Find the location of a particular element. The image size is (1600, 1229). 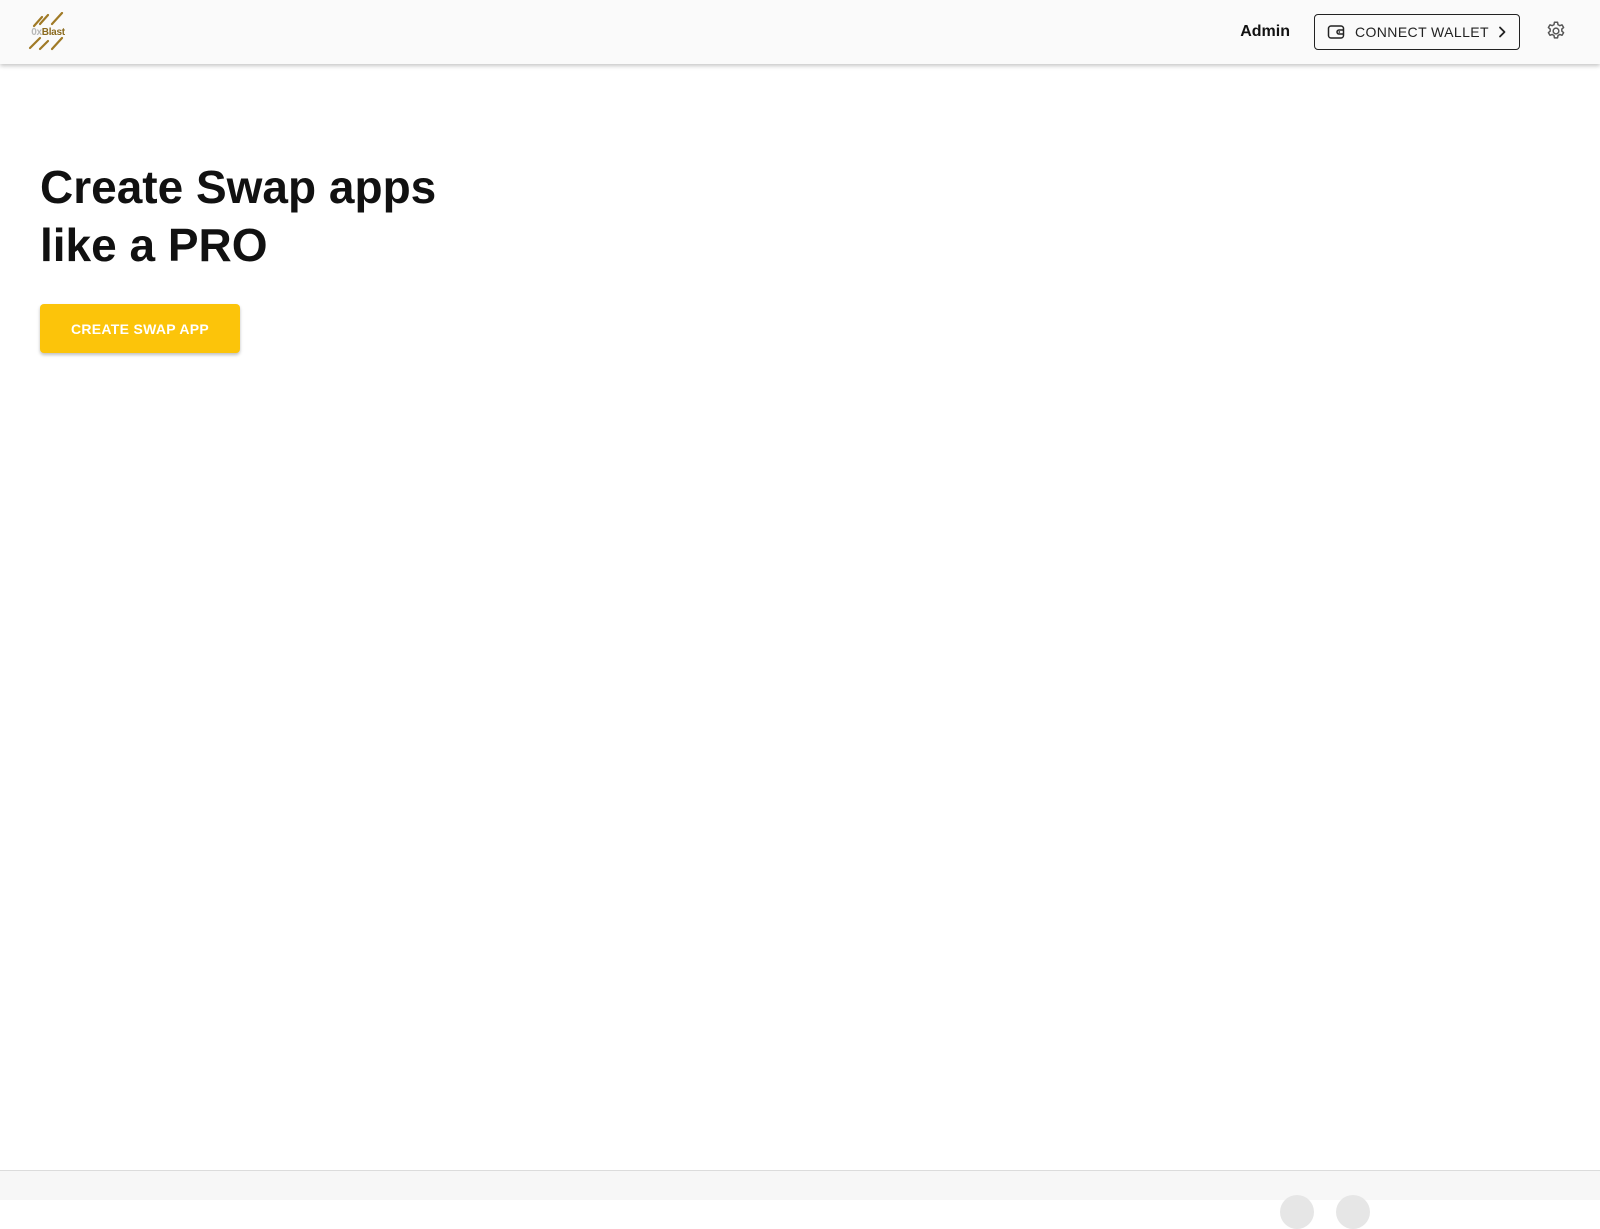

logo-text-blast: Blast is located at coordinates (53, 32).